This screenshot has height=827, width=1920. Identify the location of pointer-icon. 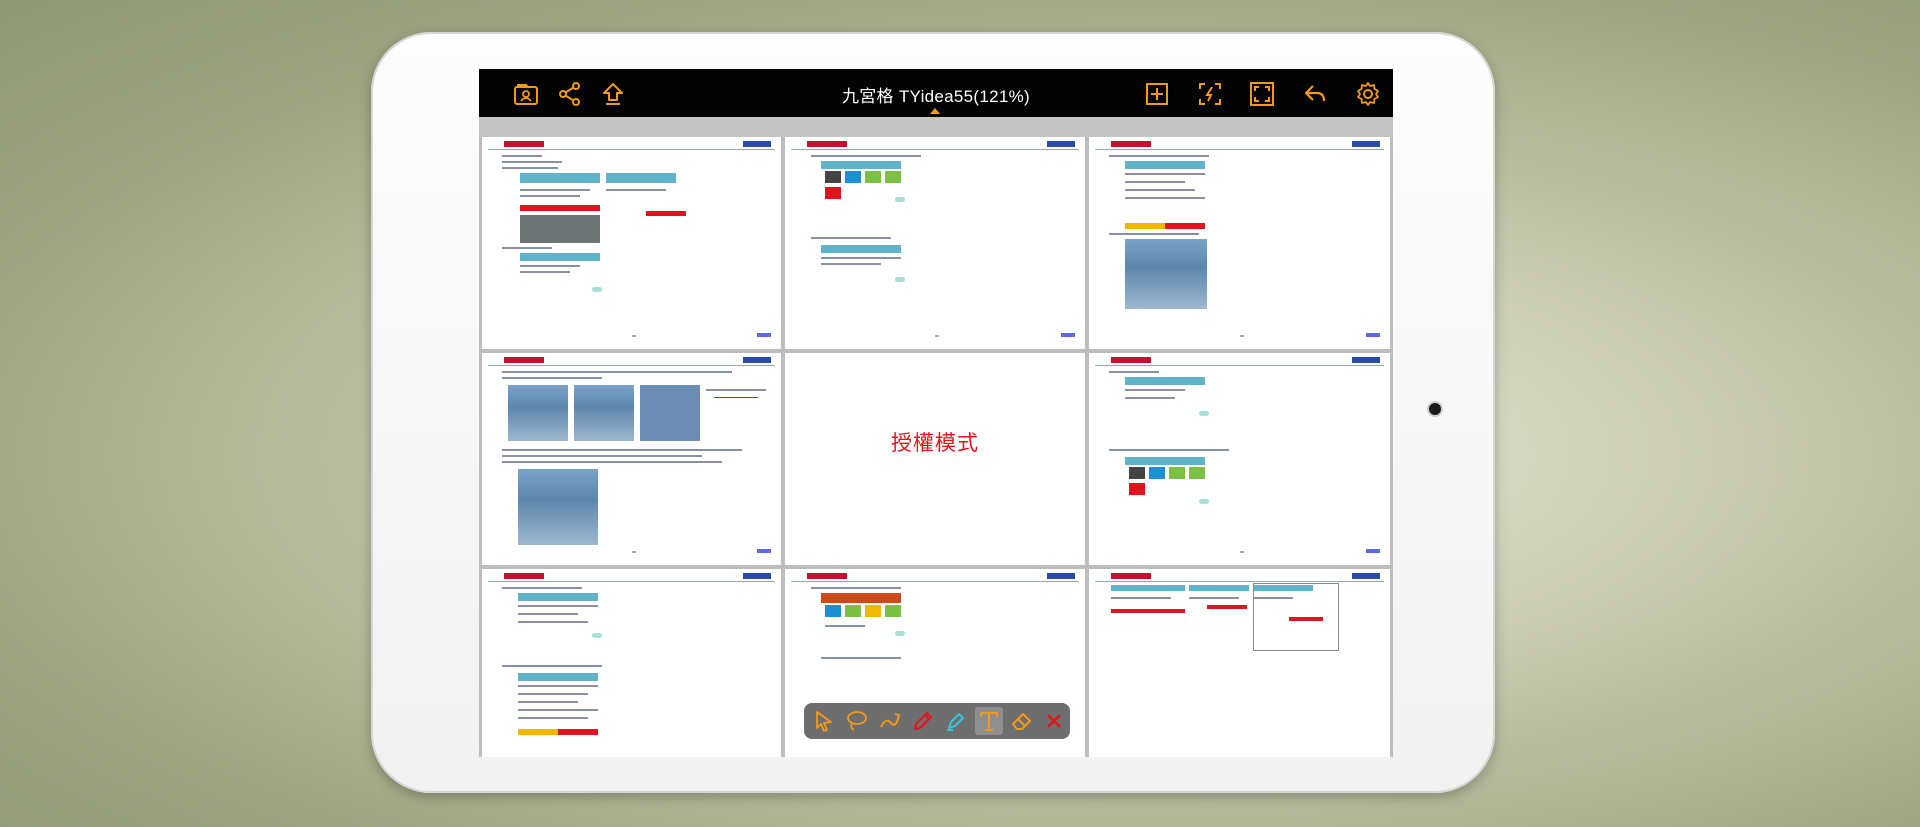
(824, 721).